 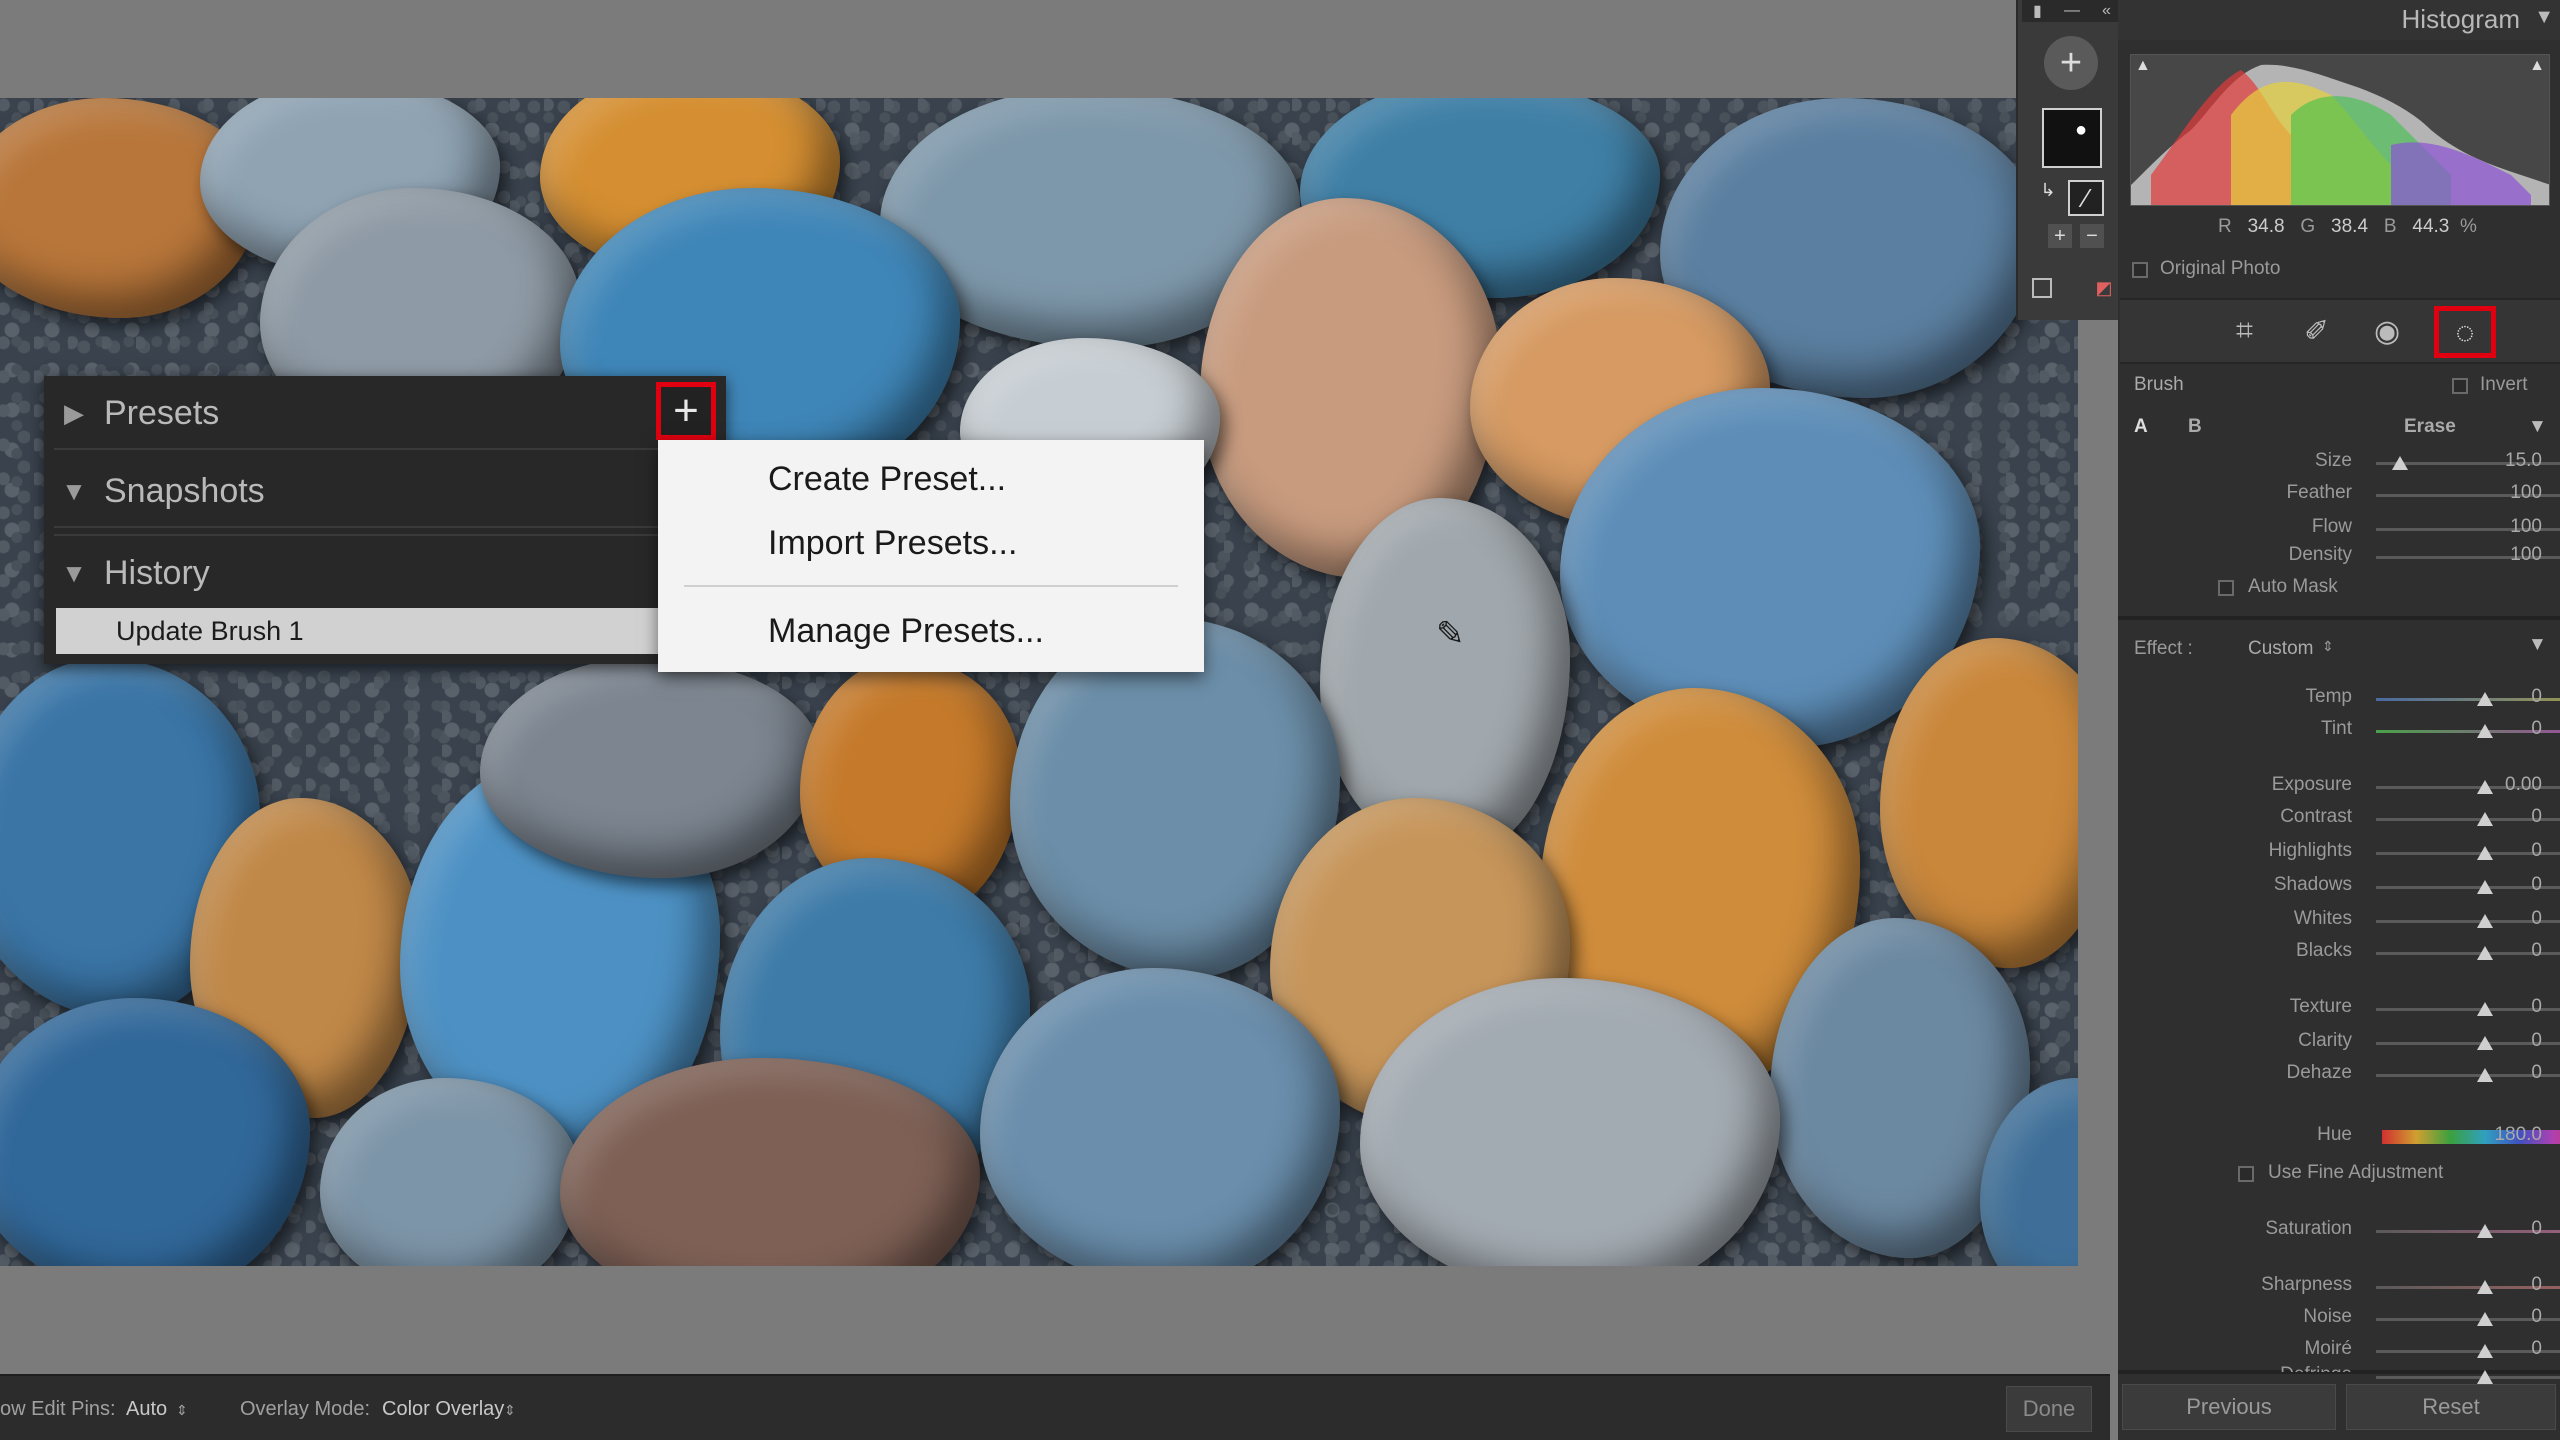 What do you see at coordinates (2512, 493) in the screenshot?
I see `feather-value: 100` at bounding box center [2512, 493].